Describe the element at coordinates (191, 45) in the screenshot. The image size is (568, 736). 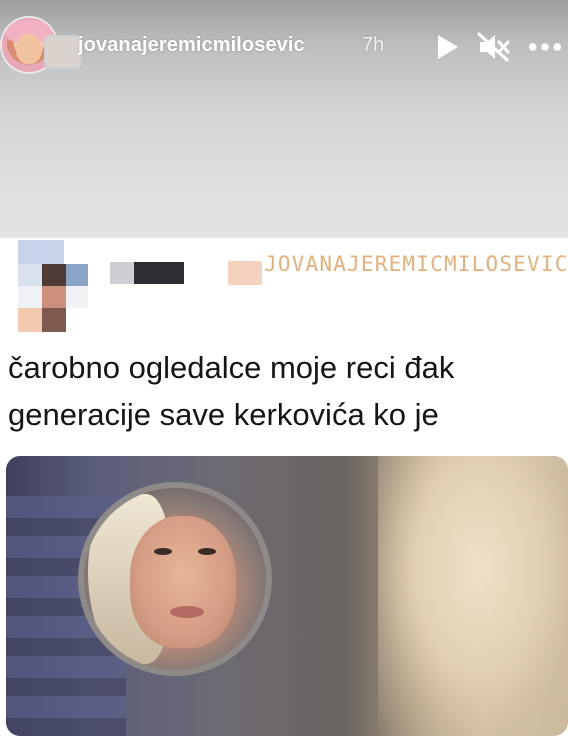
I see `story-username: jovanajeremicmilosevic` at that location.